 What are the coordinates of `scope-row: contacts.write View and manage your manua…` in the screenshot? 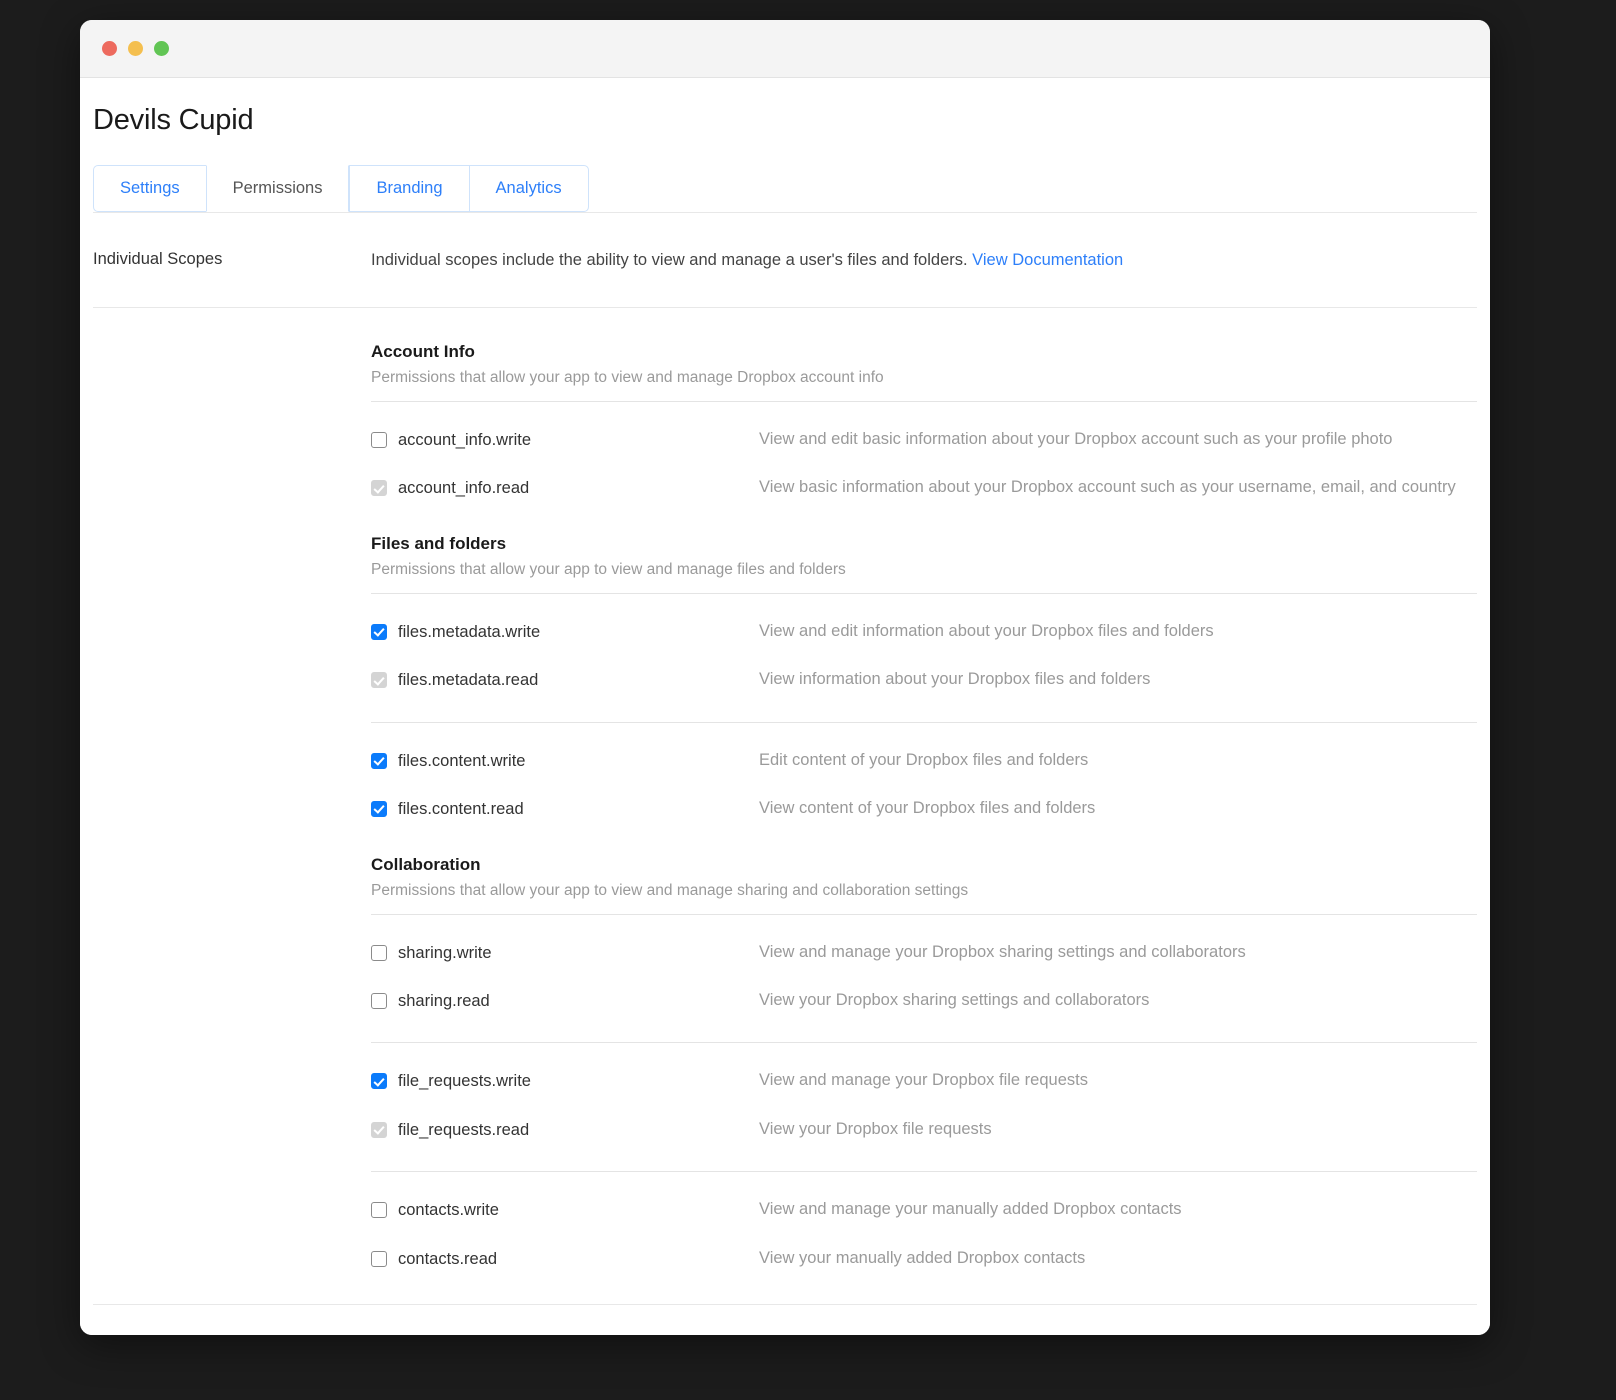 It's located at (924, 1209).